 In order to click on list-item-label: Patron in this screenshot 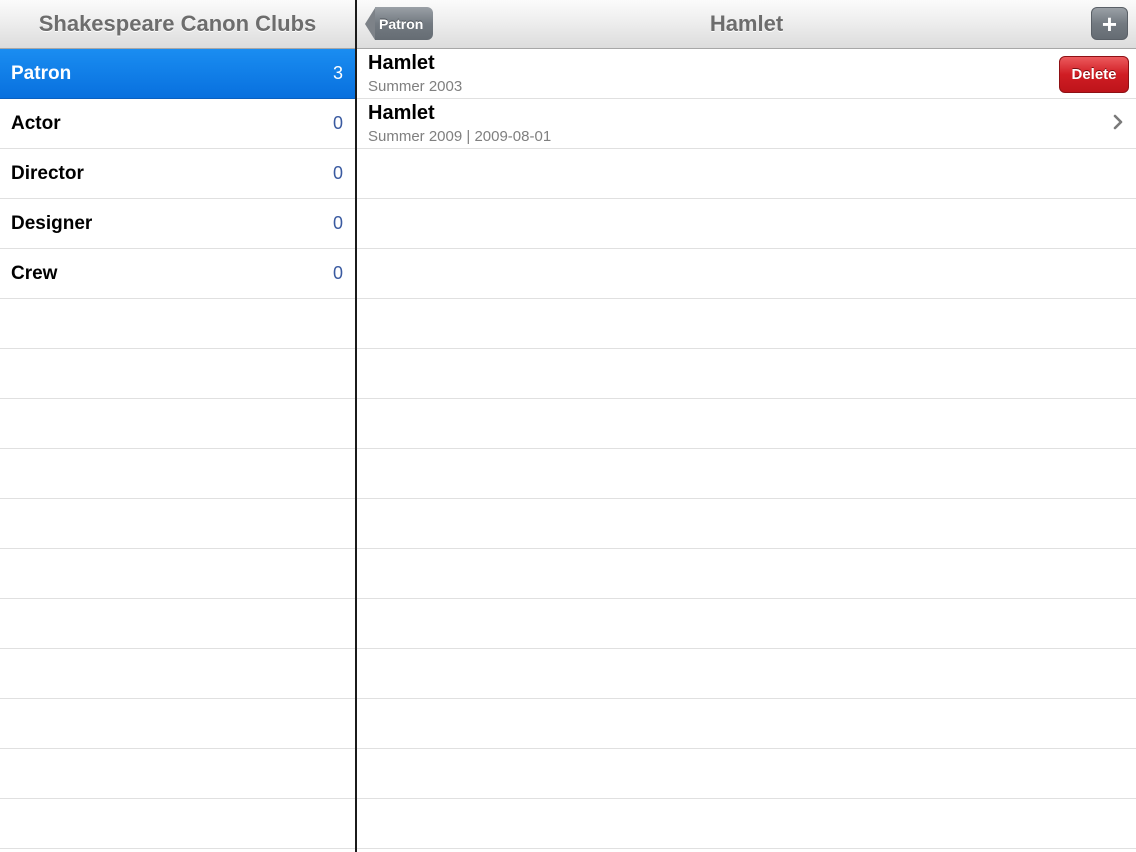, I will do `click(41, 73)`.